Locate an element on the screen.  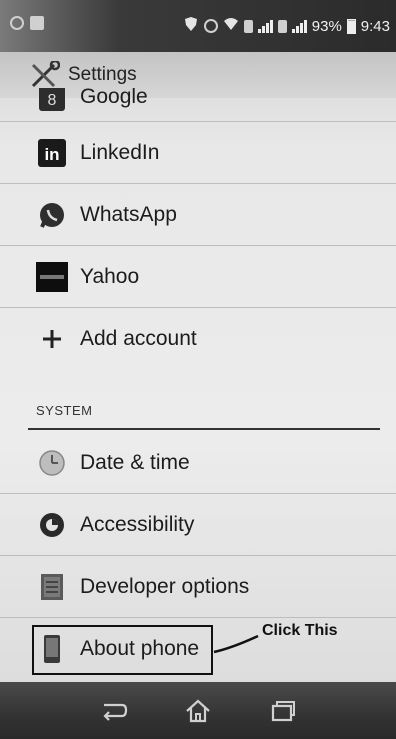
status-bar: 93% 9:43 is located at coordinates (198, 26).